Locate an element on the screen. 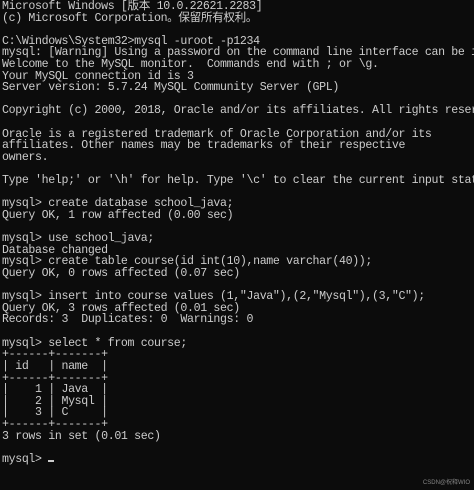  prompt-line: mysql> is located at coordinates (236, 460).